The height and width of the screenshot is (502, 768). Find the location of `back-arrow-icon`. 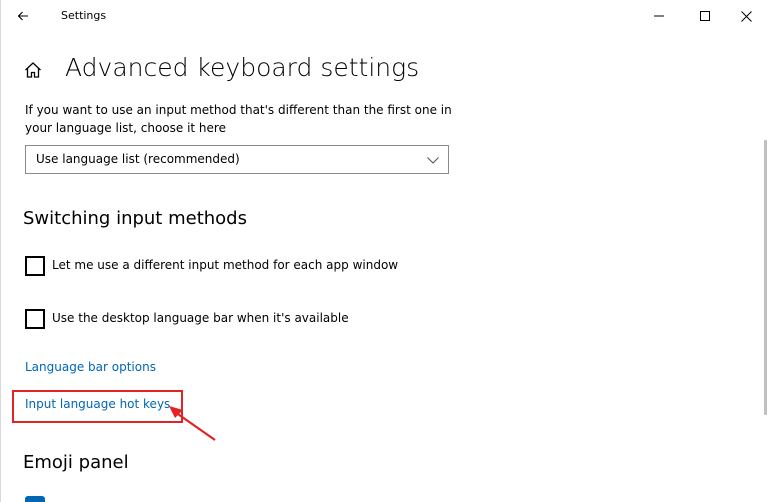

back-arrow-icon is located at coordinates (22, 16).